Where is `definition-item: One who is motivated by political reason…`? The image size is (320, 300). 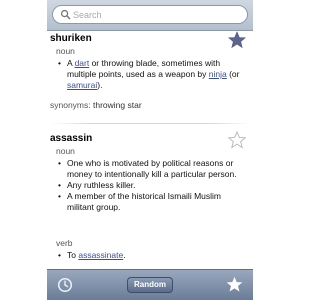
definition-item: One who is motivated by political reason… is located at coordinates (151, 169).